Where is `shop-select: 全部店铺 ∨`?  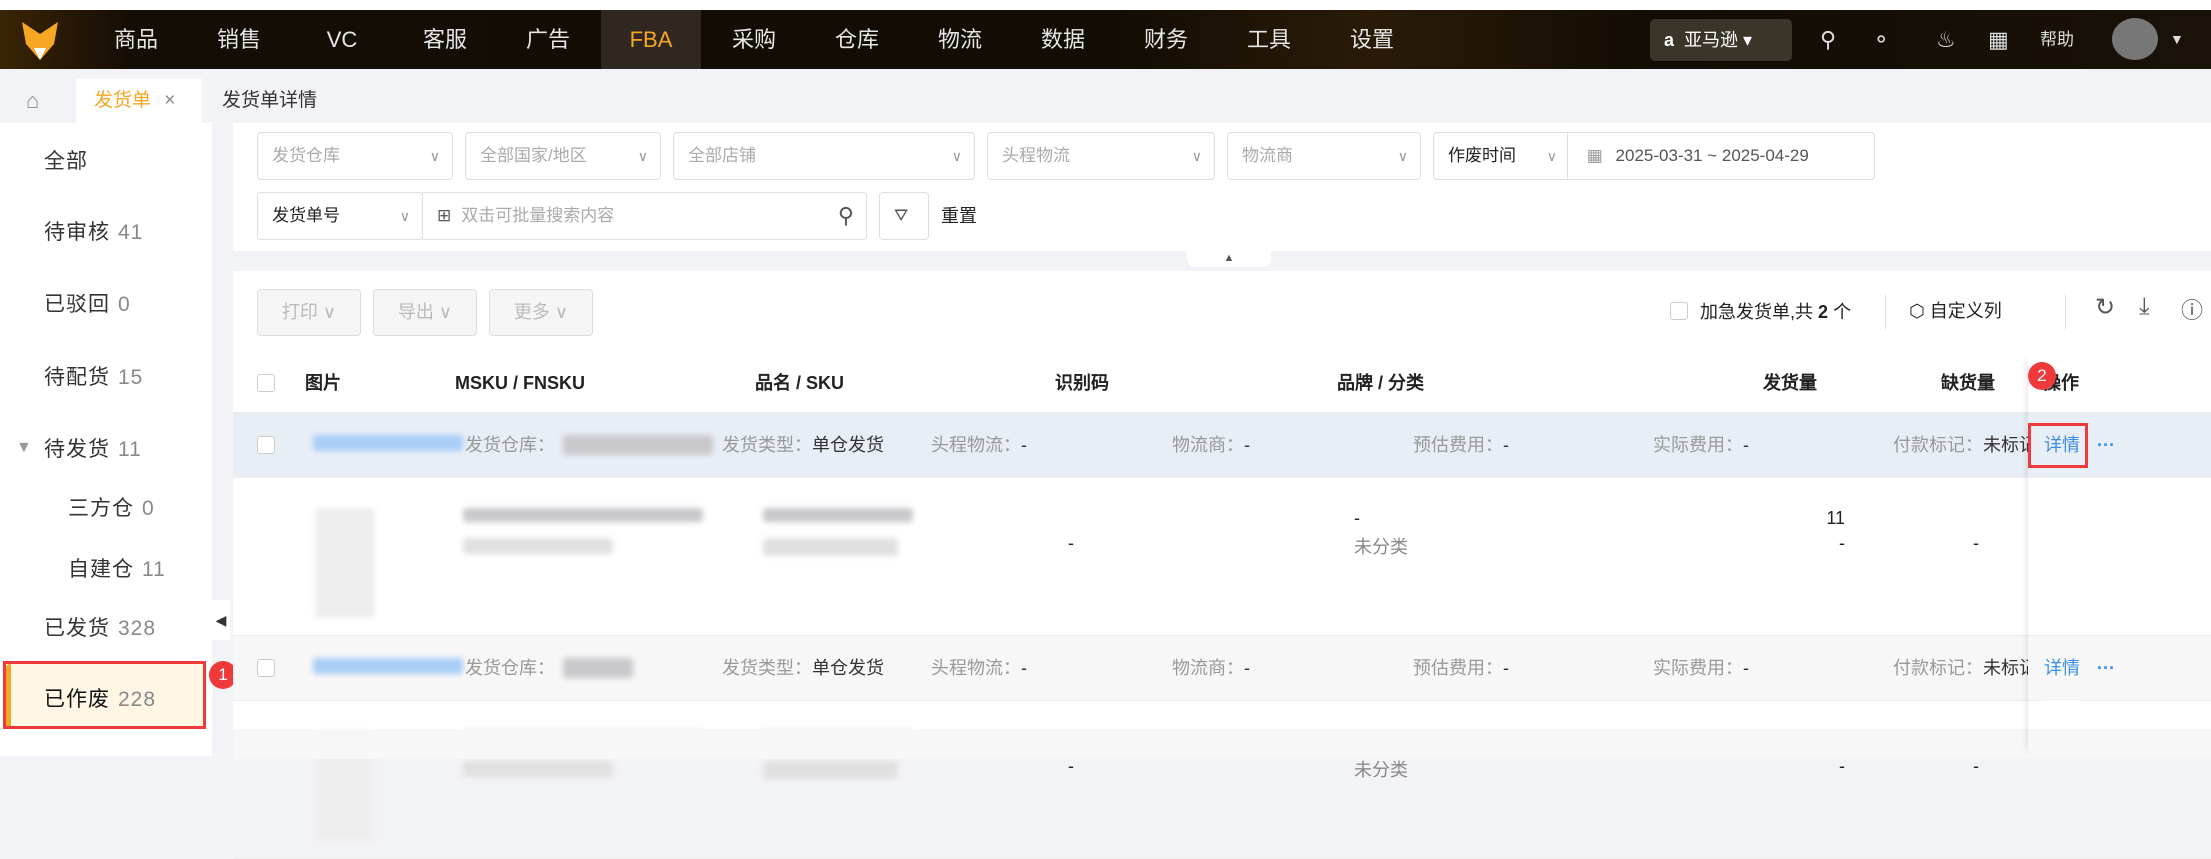
shop-select: 全部店铺 ∨ is located at coordinates (824, 156).